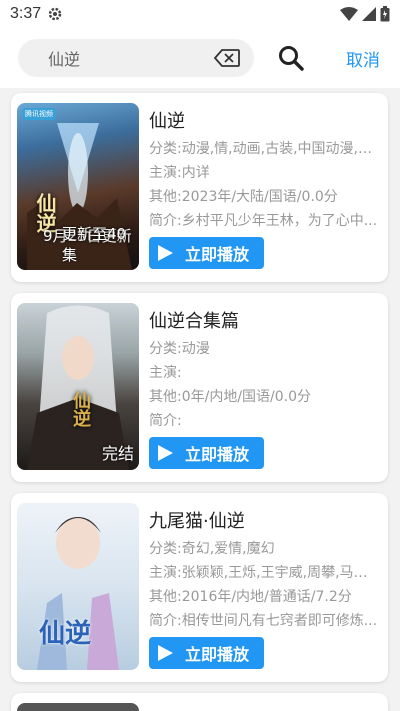 Image resolution: width=400 pixels, height=711 pixels. I want to click on search-input, so click(131, 58).